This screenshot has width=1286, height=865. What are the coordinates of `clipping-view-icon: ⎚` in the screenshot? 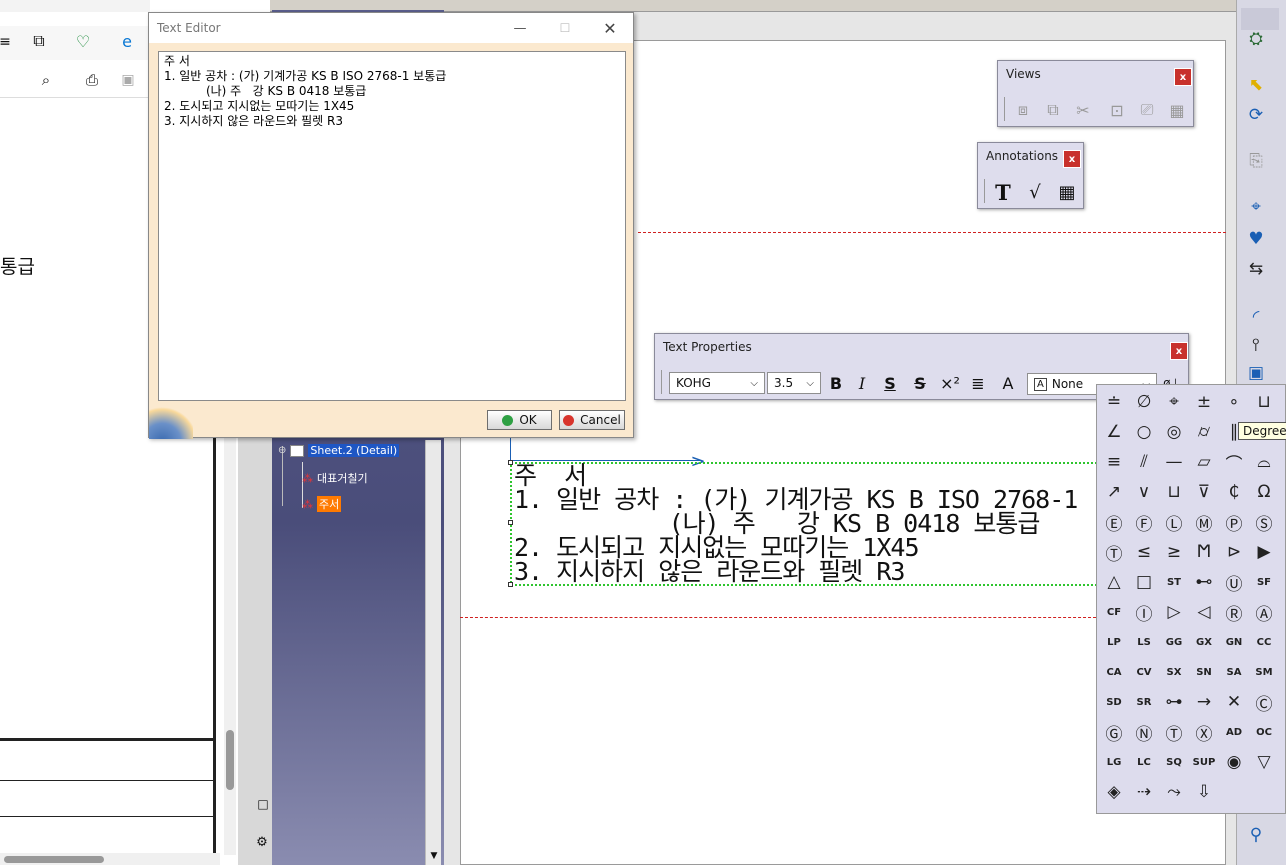 It's located at (1147, 110).